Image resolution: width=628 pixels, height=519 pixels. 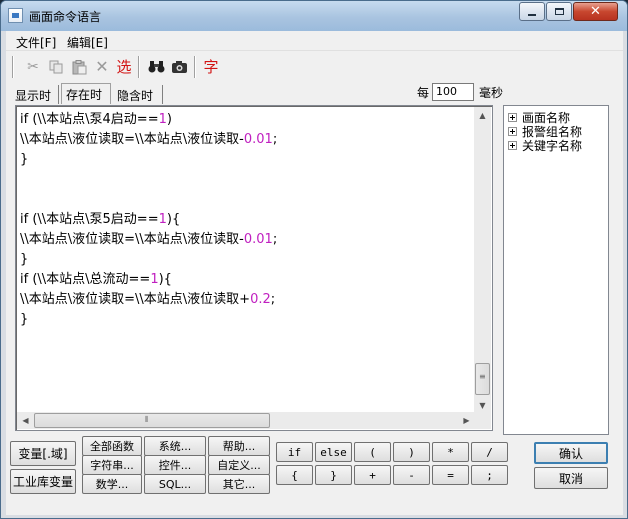 I want to click on op-minus-button: -, so click(x=411, y=475).